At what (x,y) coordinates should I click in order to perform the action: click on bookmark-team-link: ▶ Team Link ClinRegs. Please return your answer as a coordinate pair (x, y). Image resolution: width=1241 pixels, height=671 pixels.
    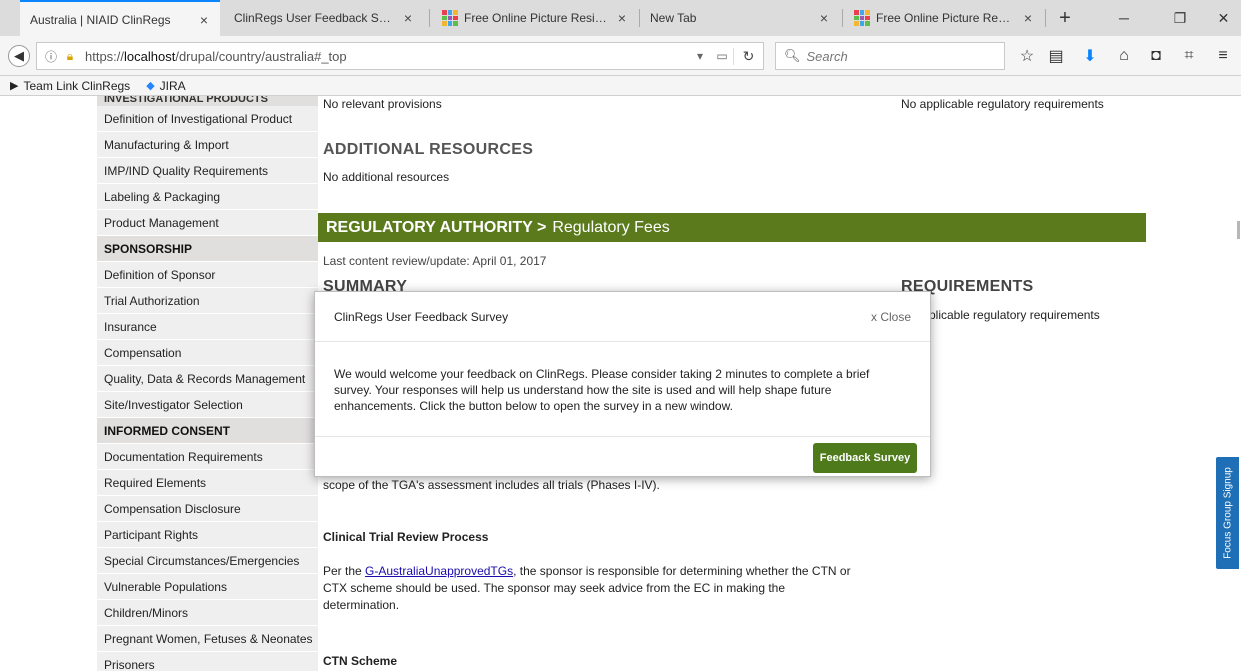
    Looking at the image, I should click on (70, 86).